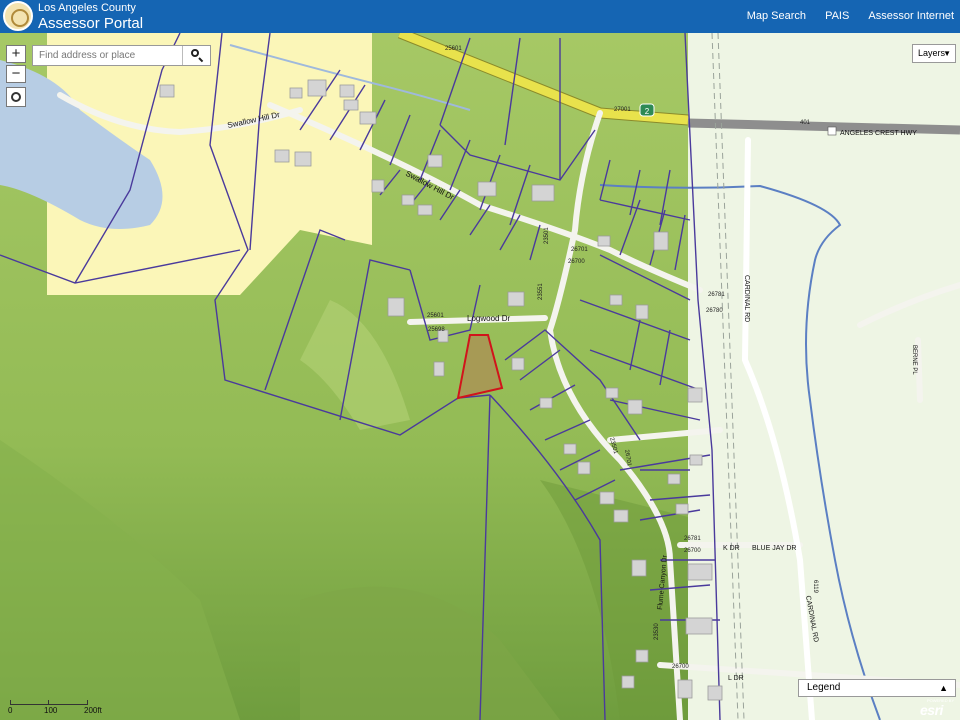 Image resolution: width=960 pixels, height=720 pixels. Describe the element at coordinates (878, 133) in the screenshot. I see `street-label-angeles-crest: ANGELES CREST HWY` at that location.